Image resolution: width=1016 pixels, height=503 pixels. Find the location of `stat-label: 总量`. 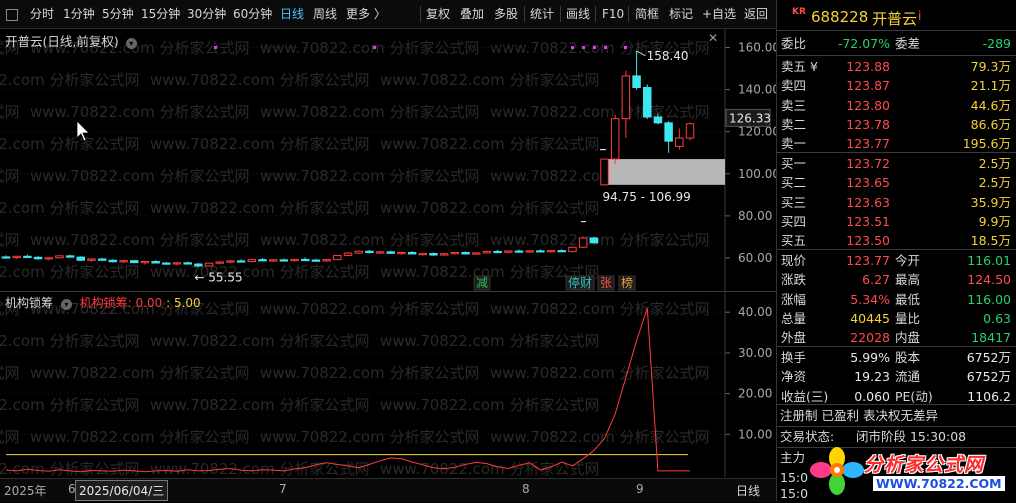

stat-label: 总量 is located at coordinates (794, 318).